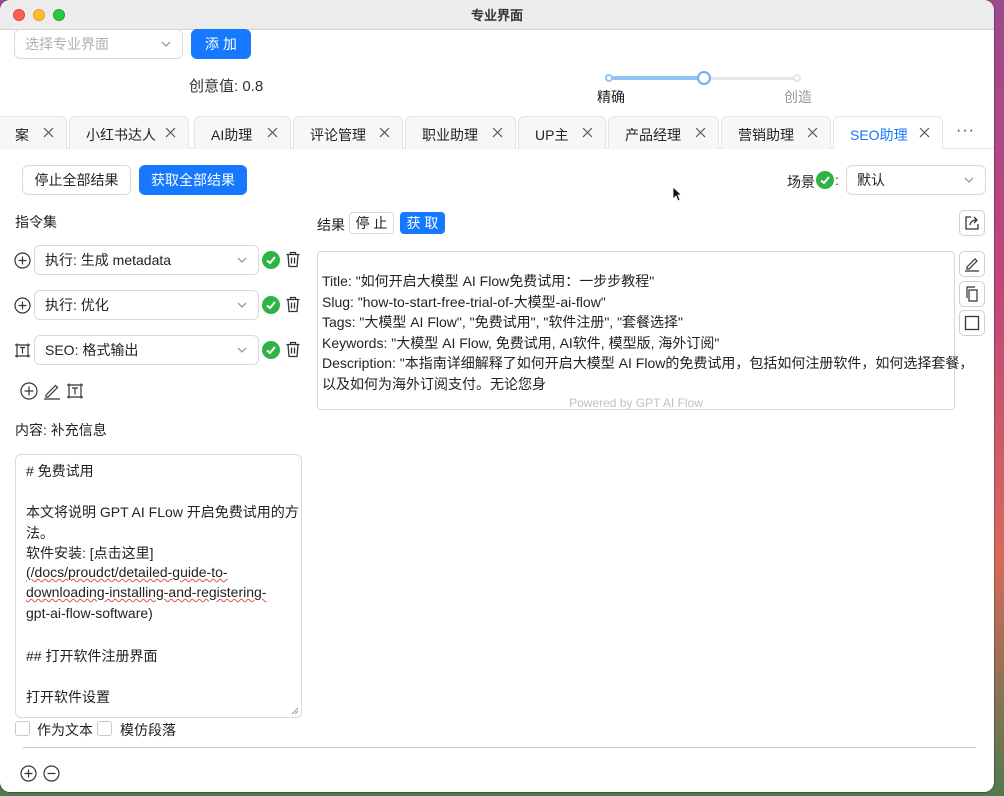  Describe the element at coordinates (22, 728) in the screenshot. I see `as-text-checkbox` at that location.